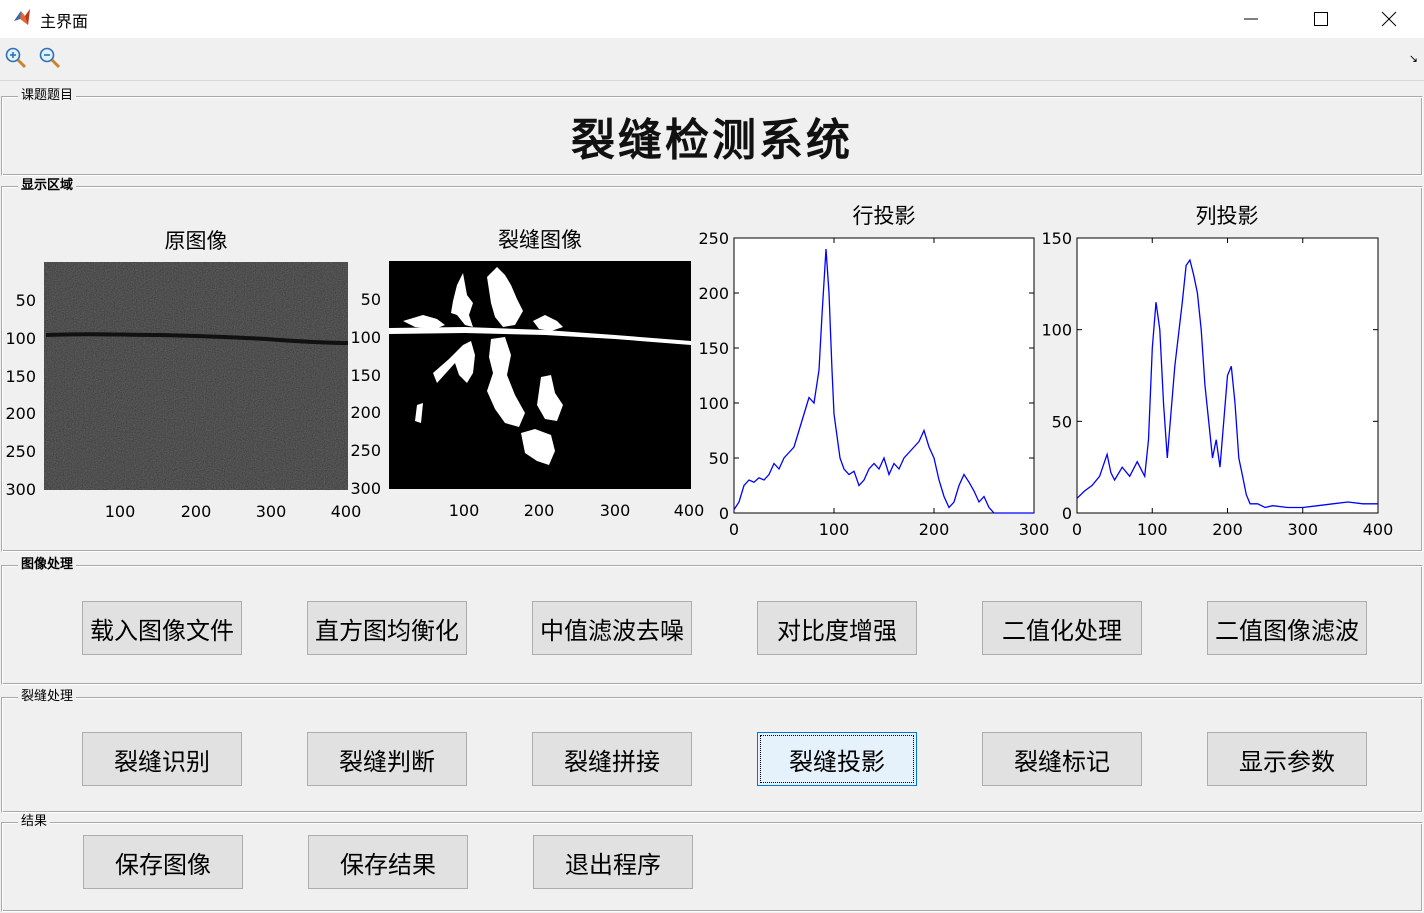  What do you see at coordinates (183, 391) in the screenshot?
I see `original-image-axes: 50 100 150 200 250 300 100 200 300 400` at bounding box center [183, 391].